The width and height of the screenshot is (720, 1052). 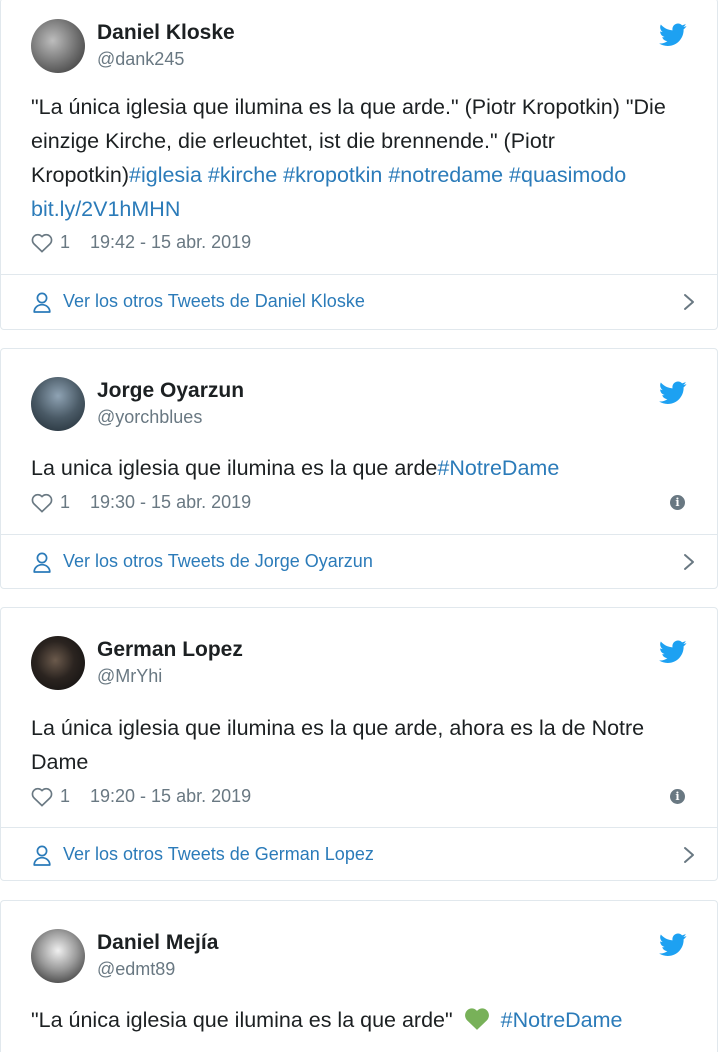 What do you see at coordinates (170, 502) in the screenshot?
I see `tweet-timestamp: 19:30 - 15 abr. 2019` at bounding box center [170, 502].